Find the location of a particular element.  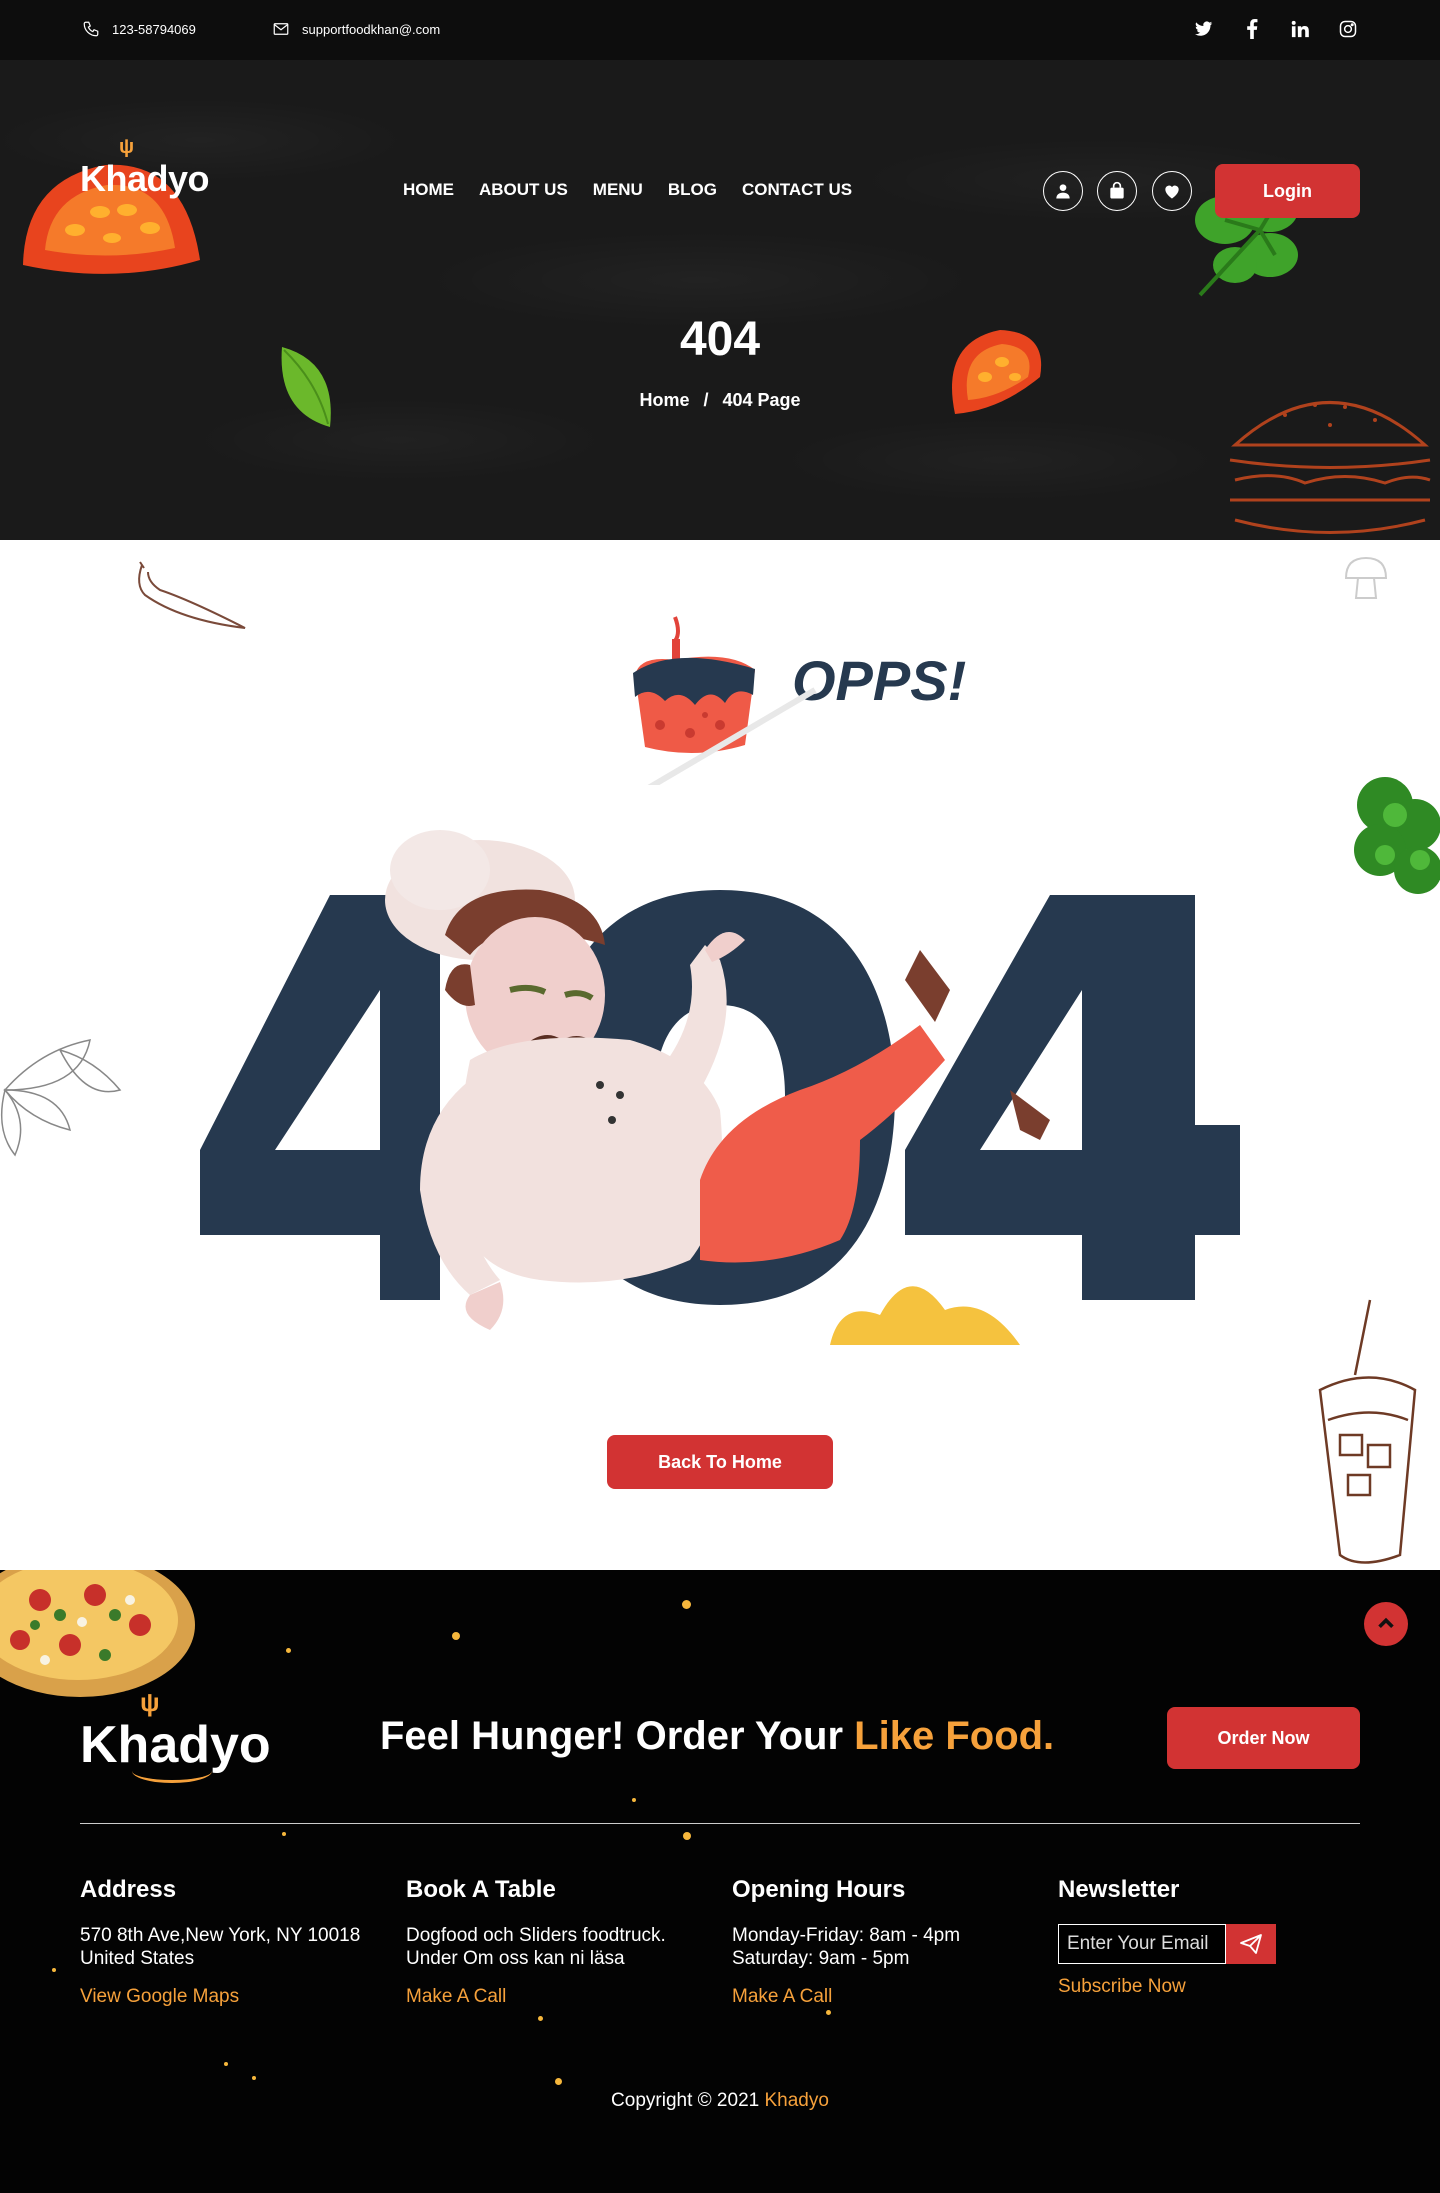

phone-contact: 123-58794069 is located at coordinates (139, 29).